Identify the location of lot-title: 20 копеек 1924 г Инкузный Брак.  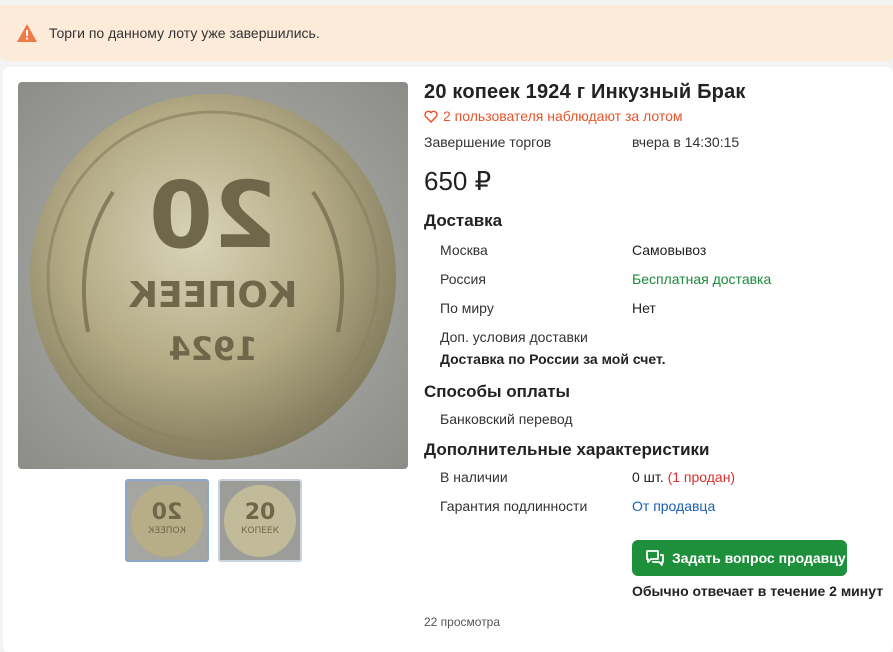
(585, 92).